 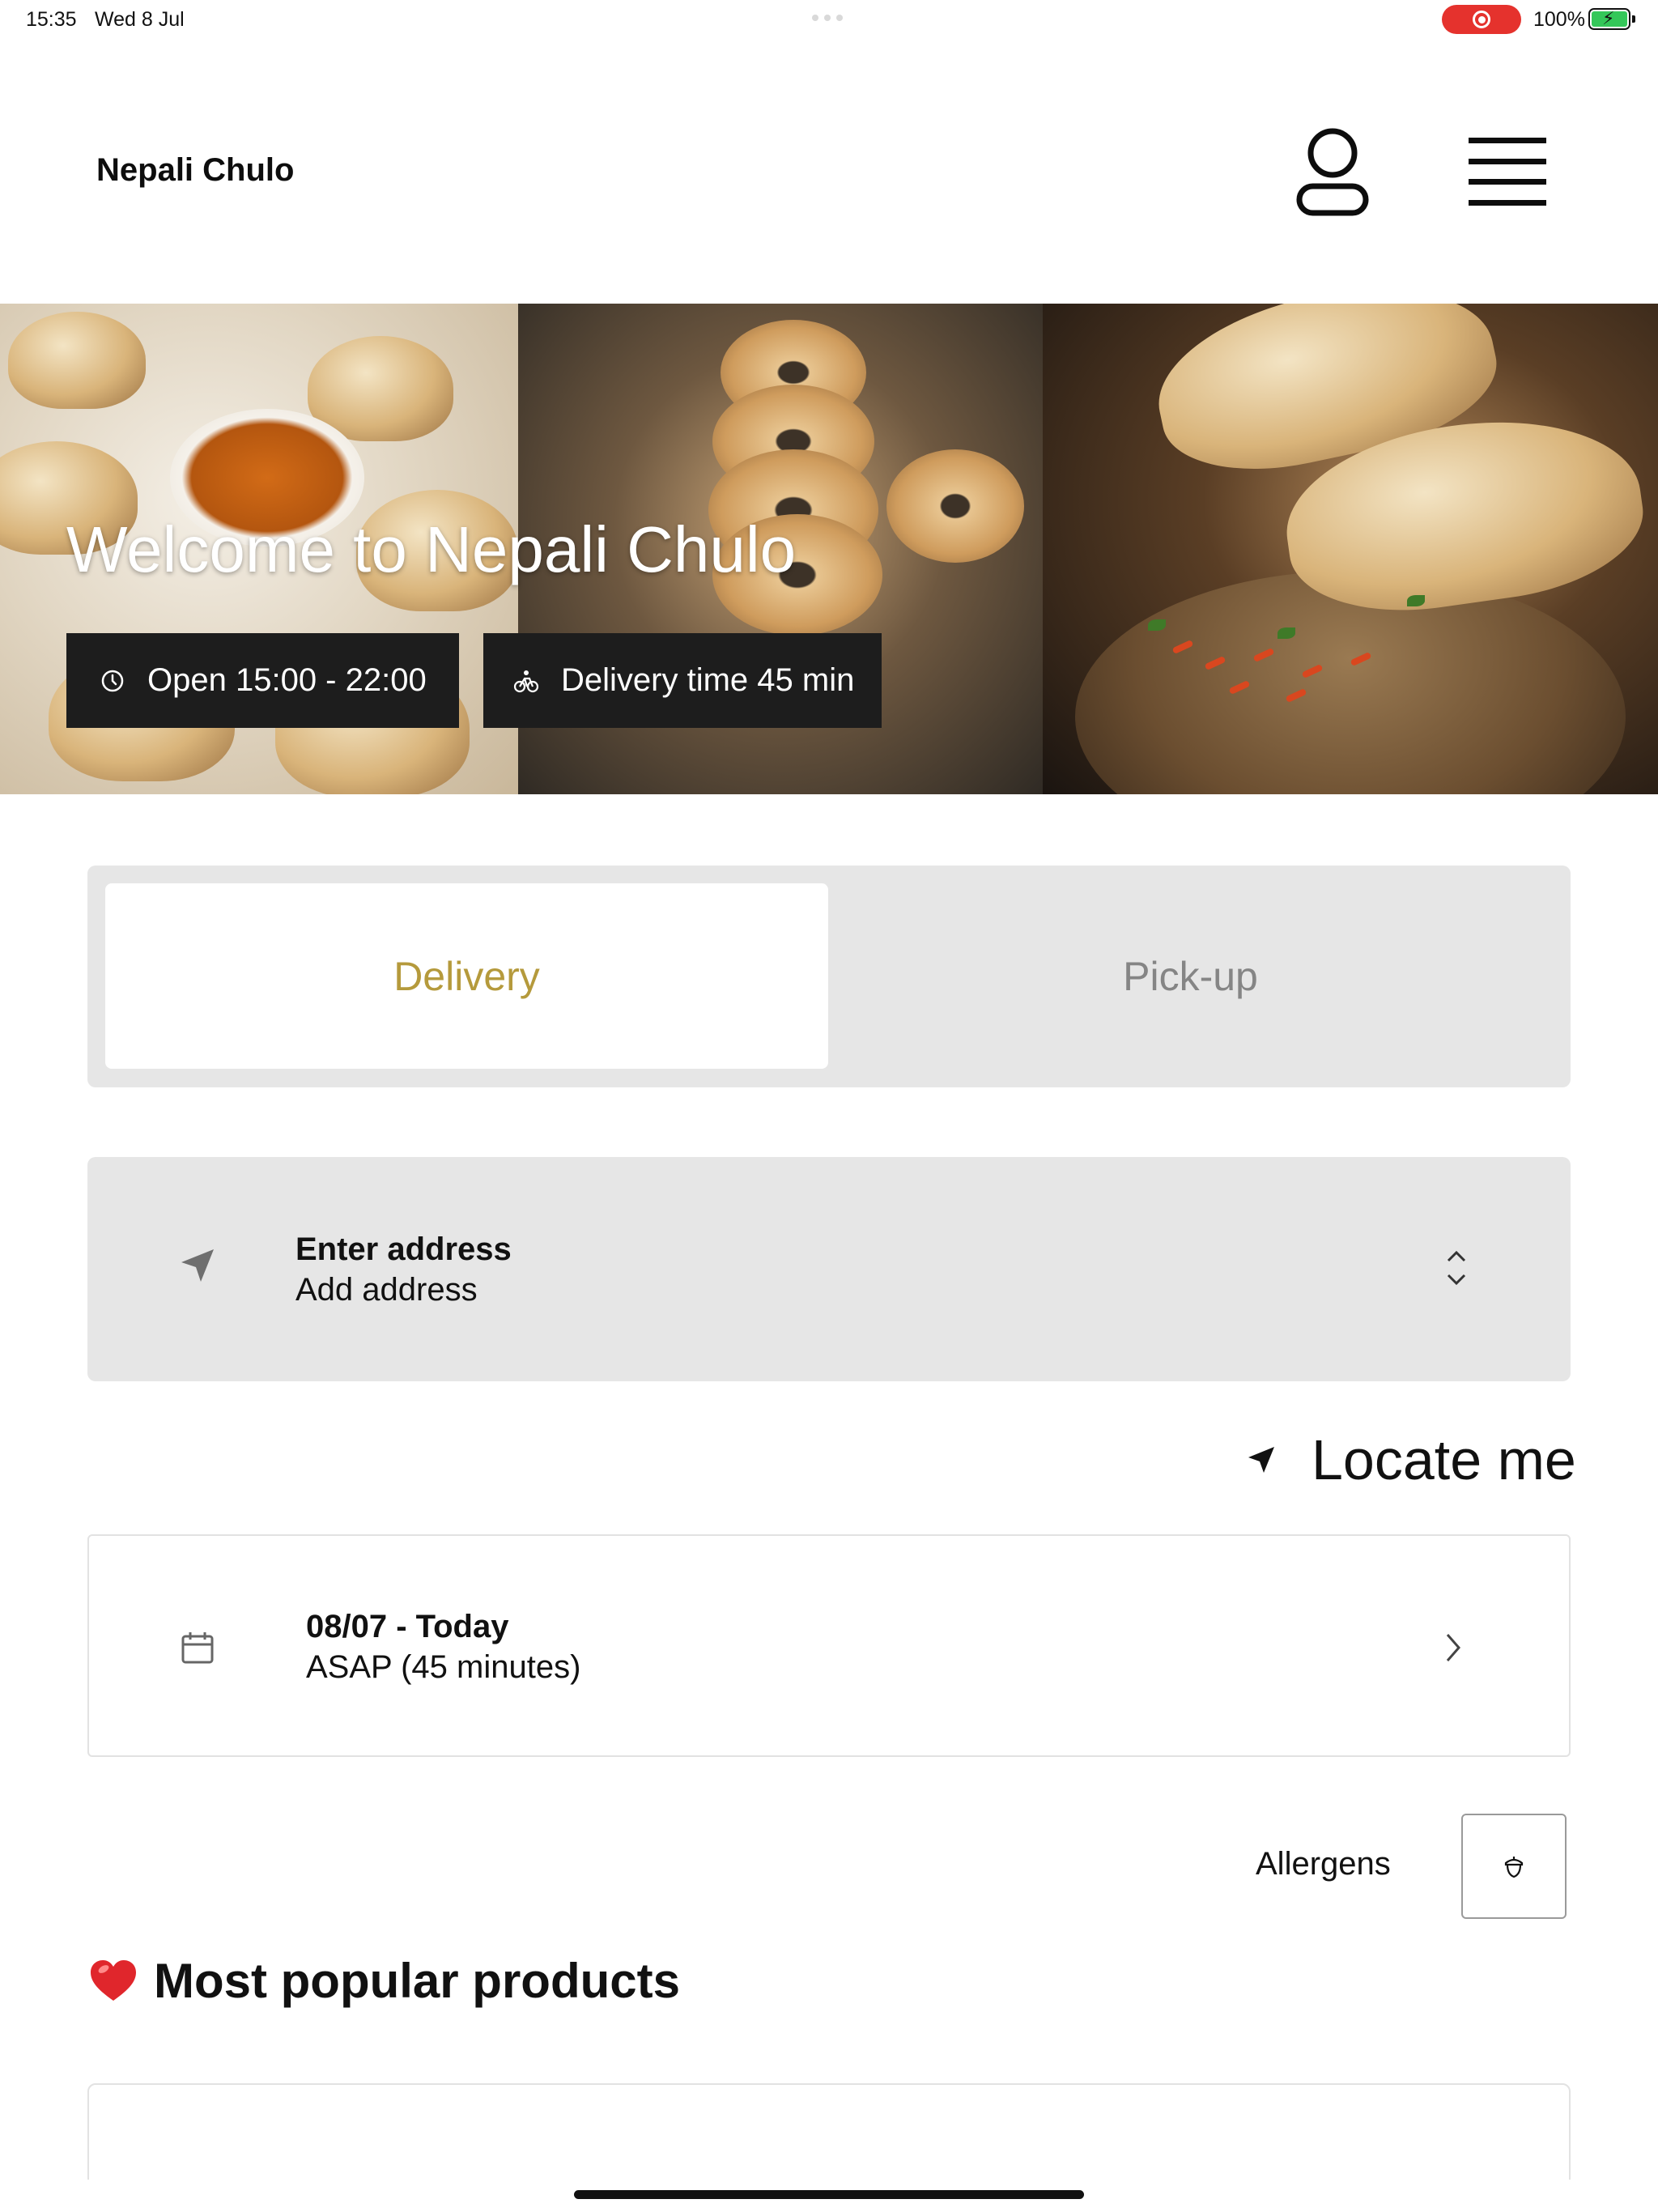 I want to click on address-title: Enter address, so click(x=403, y=1249).